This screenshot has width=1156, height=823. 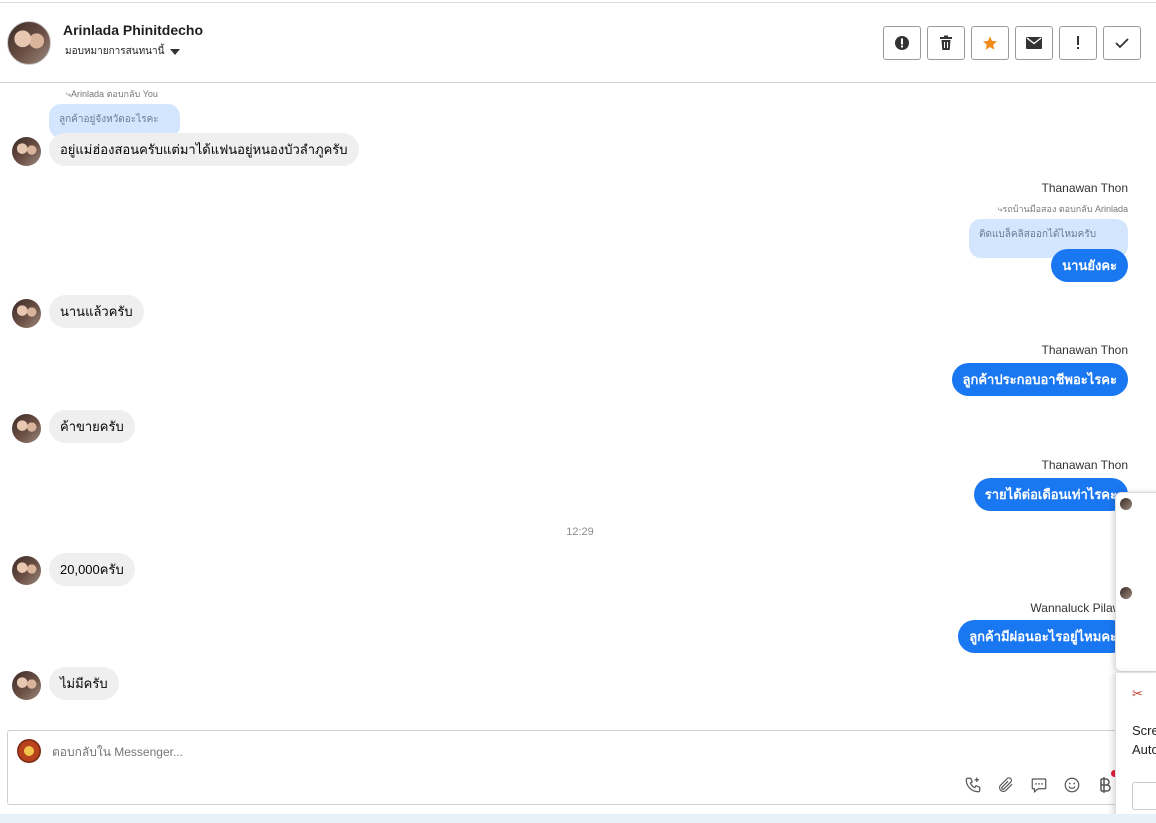 I want to click on phone-plus-icon, so click(x=972, y=784).